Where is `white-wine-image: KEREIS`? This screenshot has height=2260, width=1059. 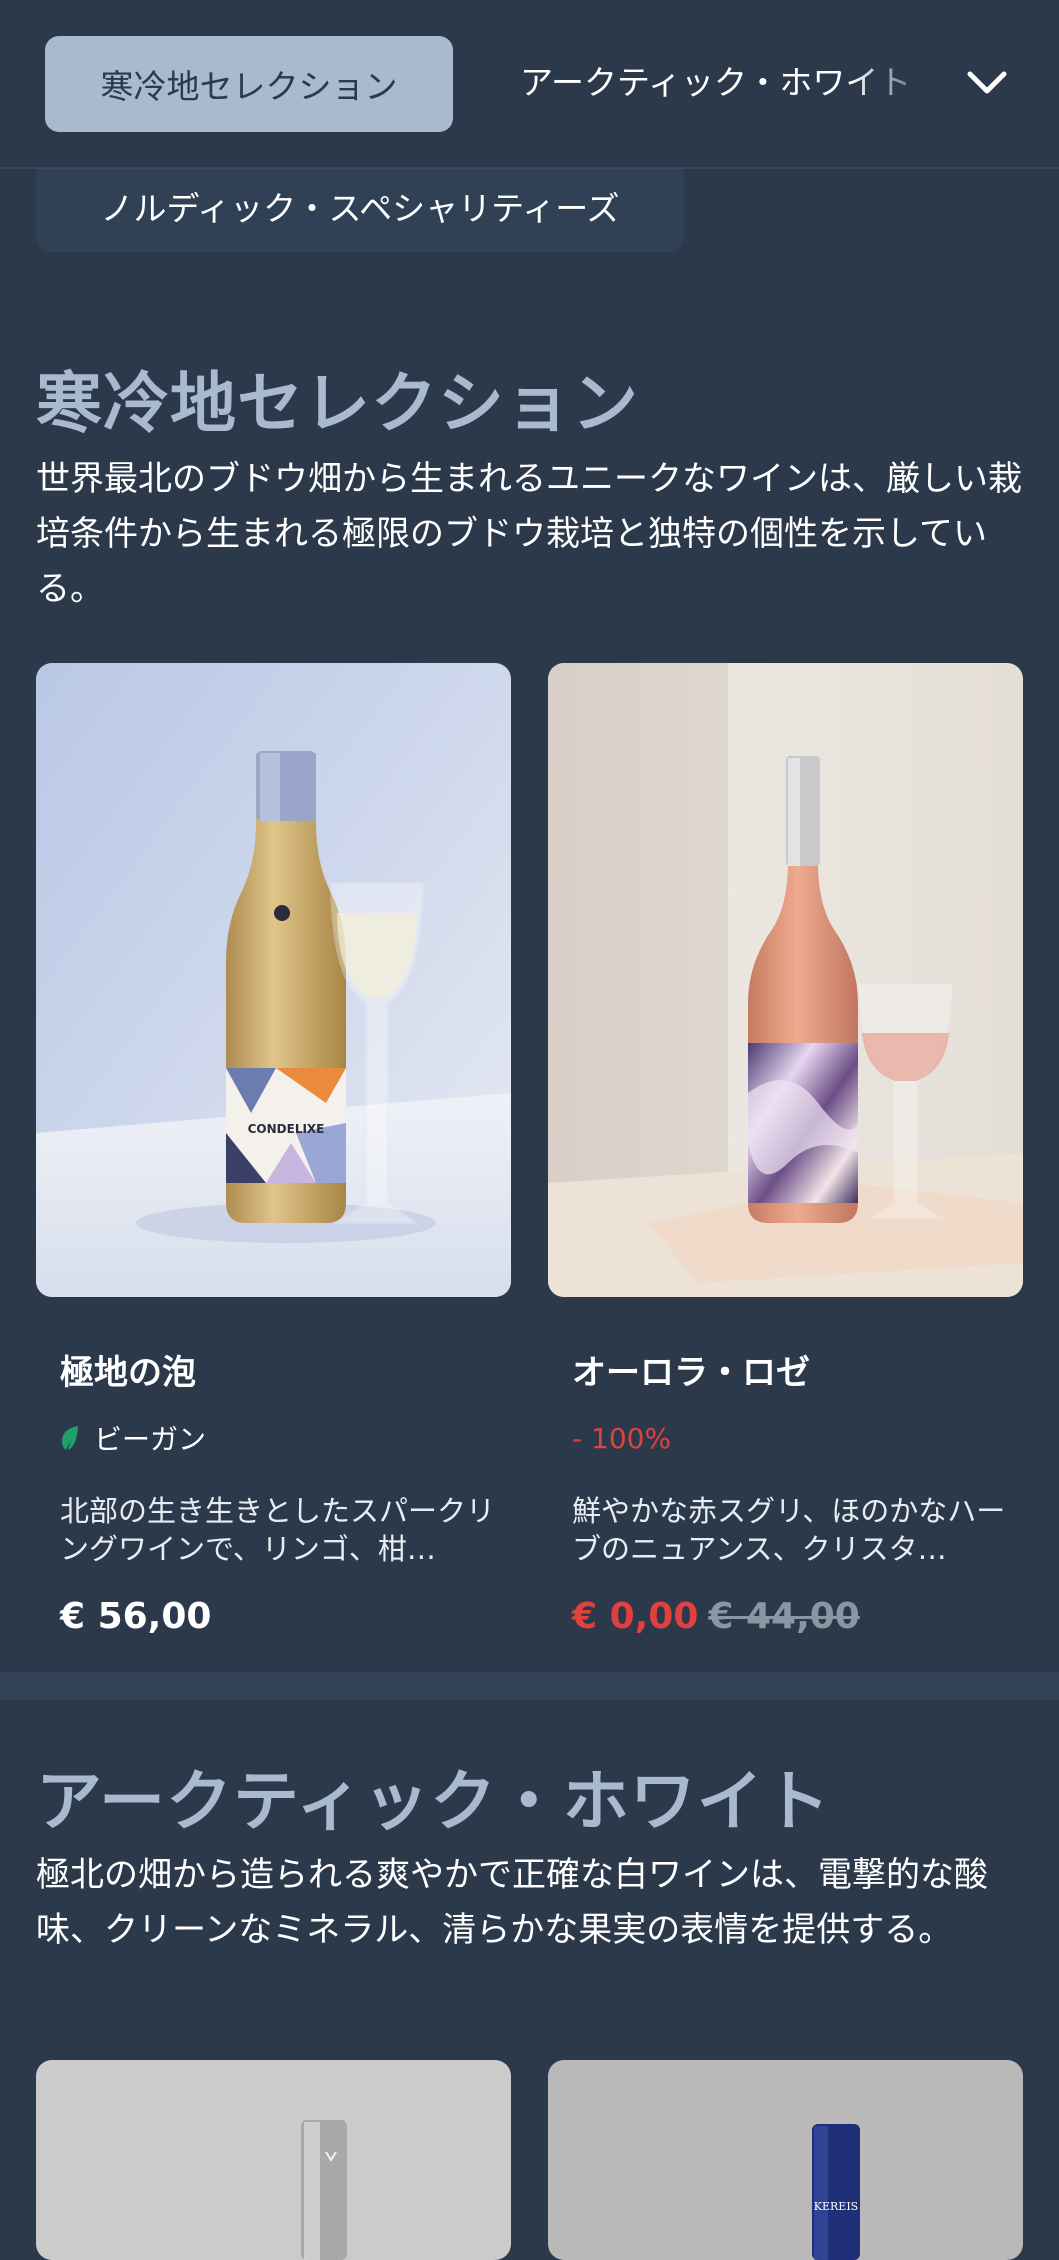
white-wine-image: KEREIS is located at coordinates (785, 2160).